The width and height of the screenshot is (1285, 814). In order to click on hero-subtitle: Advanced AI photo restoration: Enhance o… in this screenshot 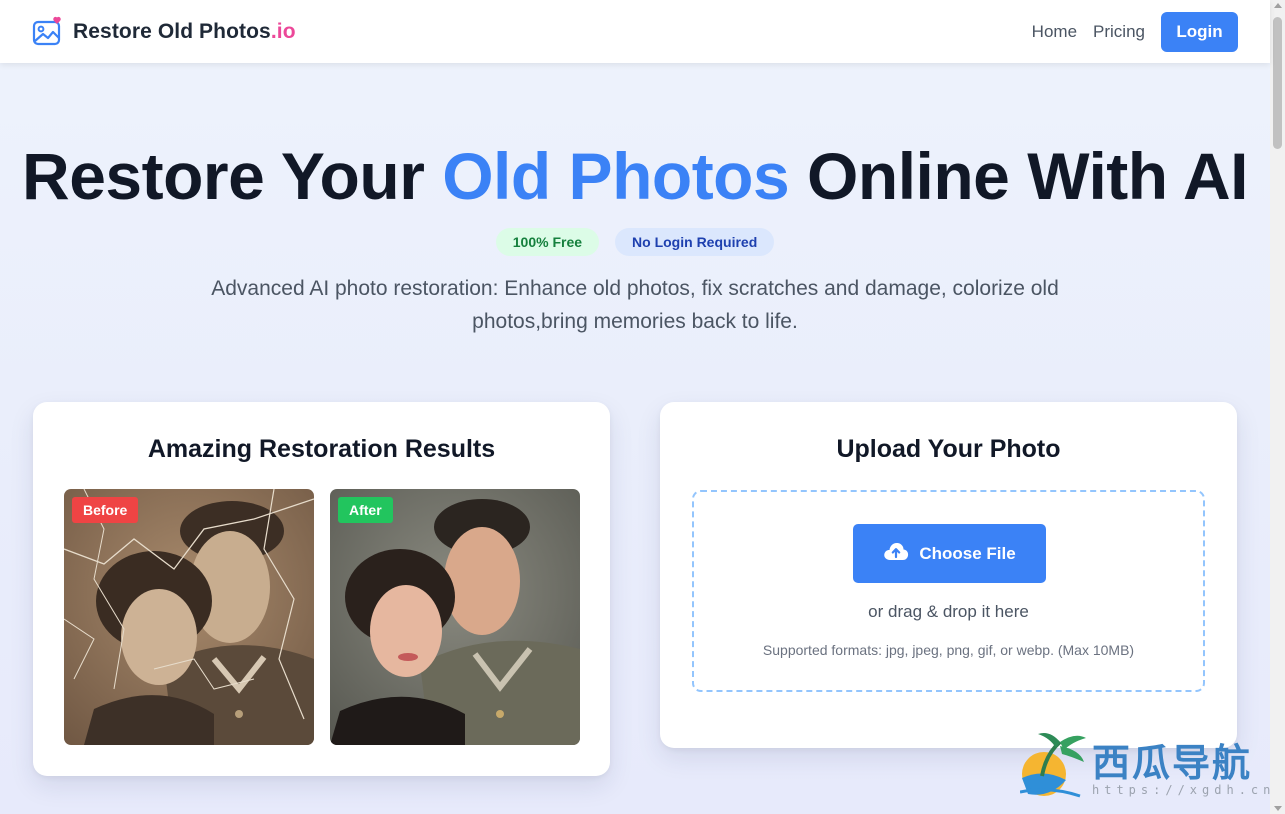, I will do `click(635, 305)`.